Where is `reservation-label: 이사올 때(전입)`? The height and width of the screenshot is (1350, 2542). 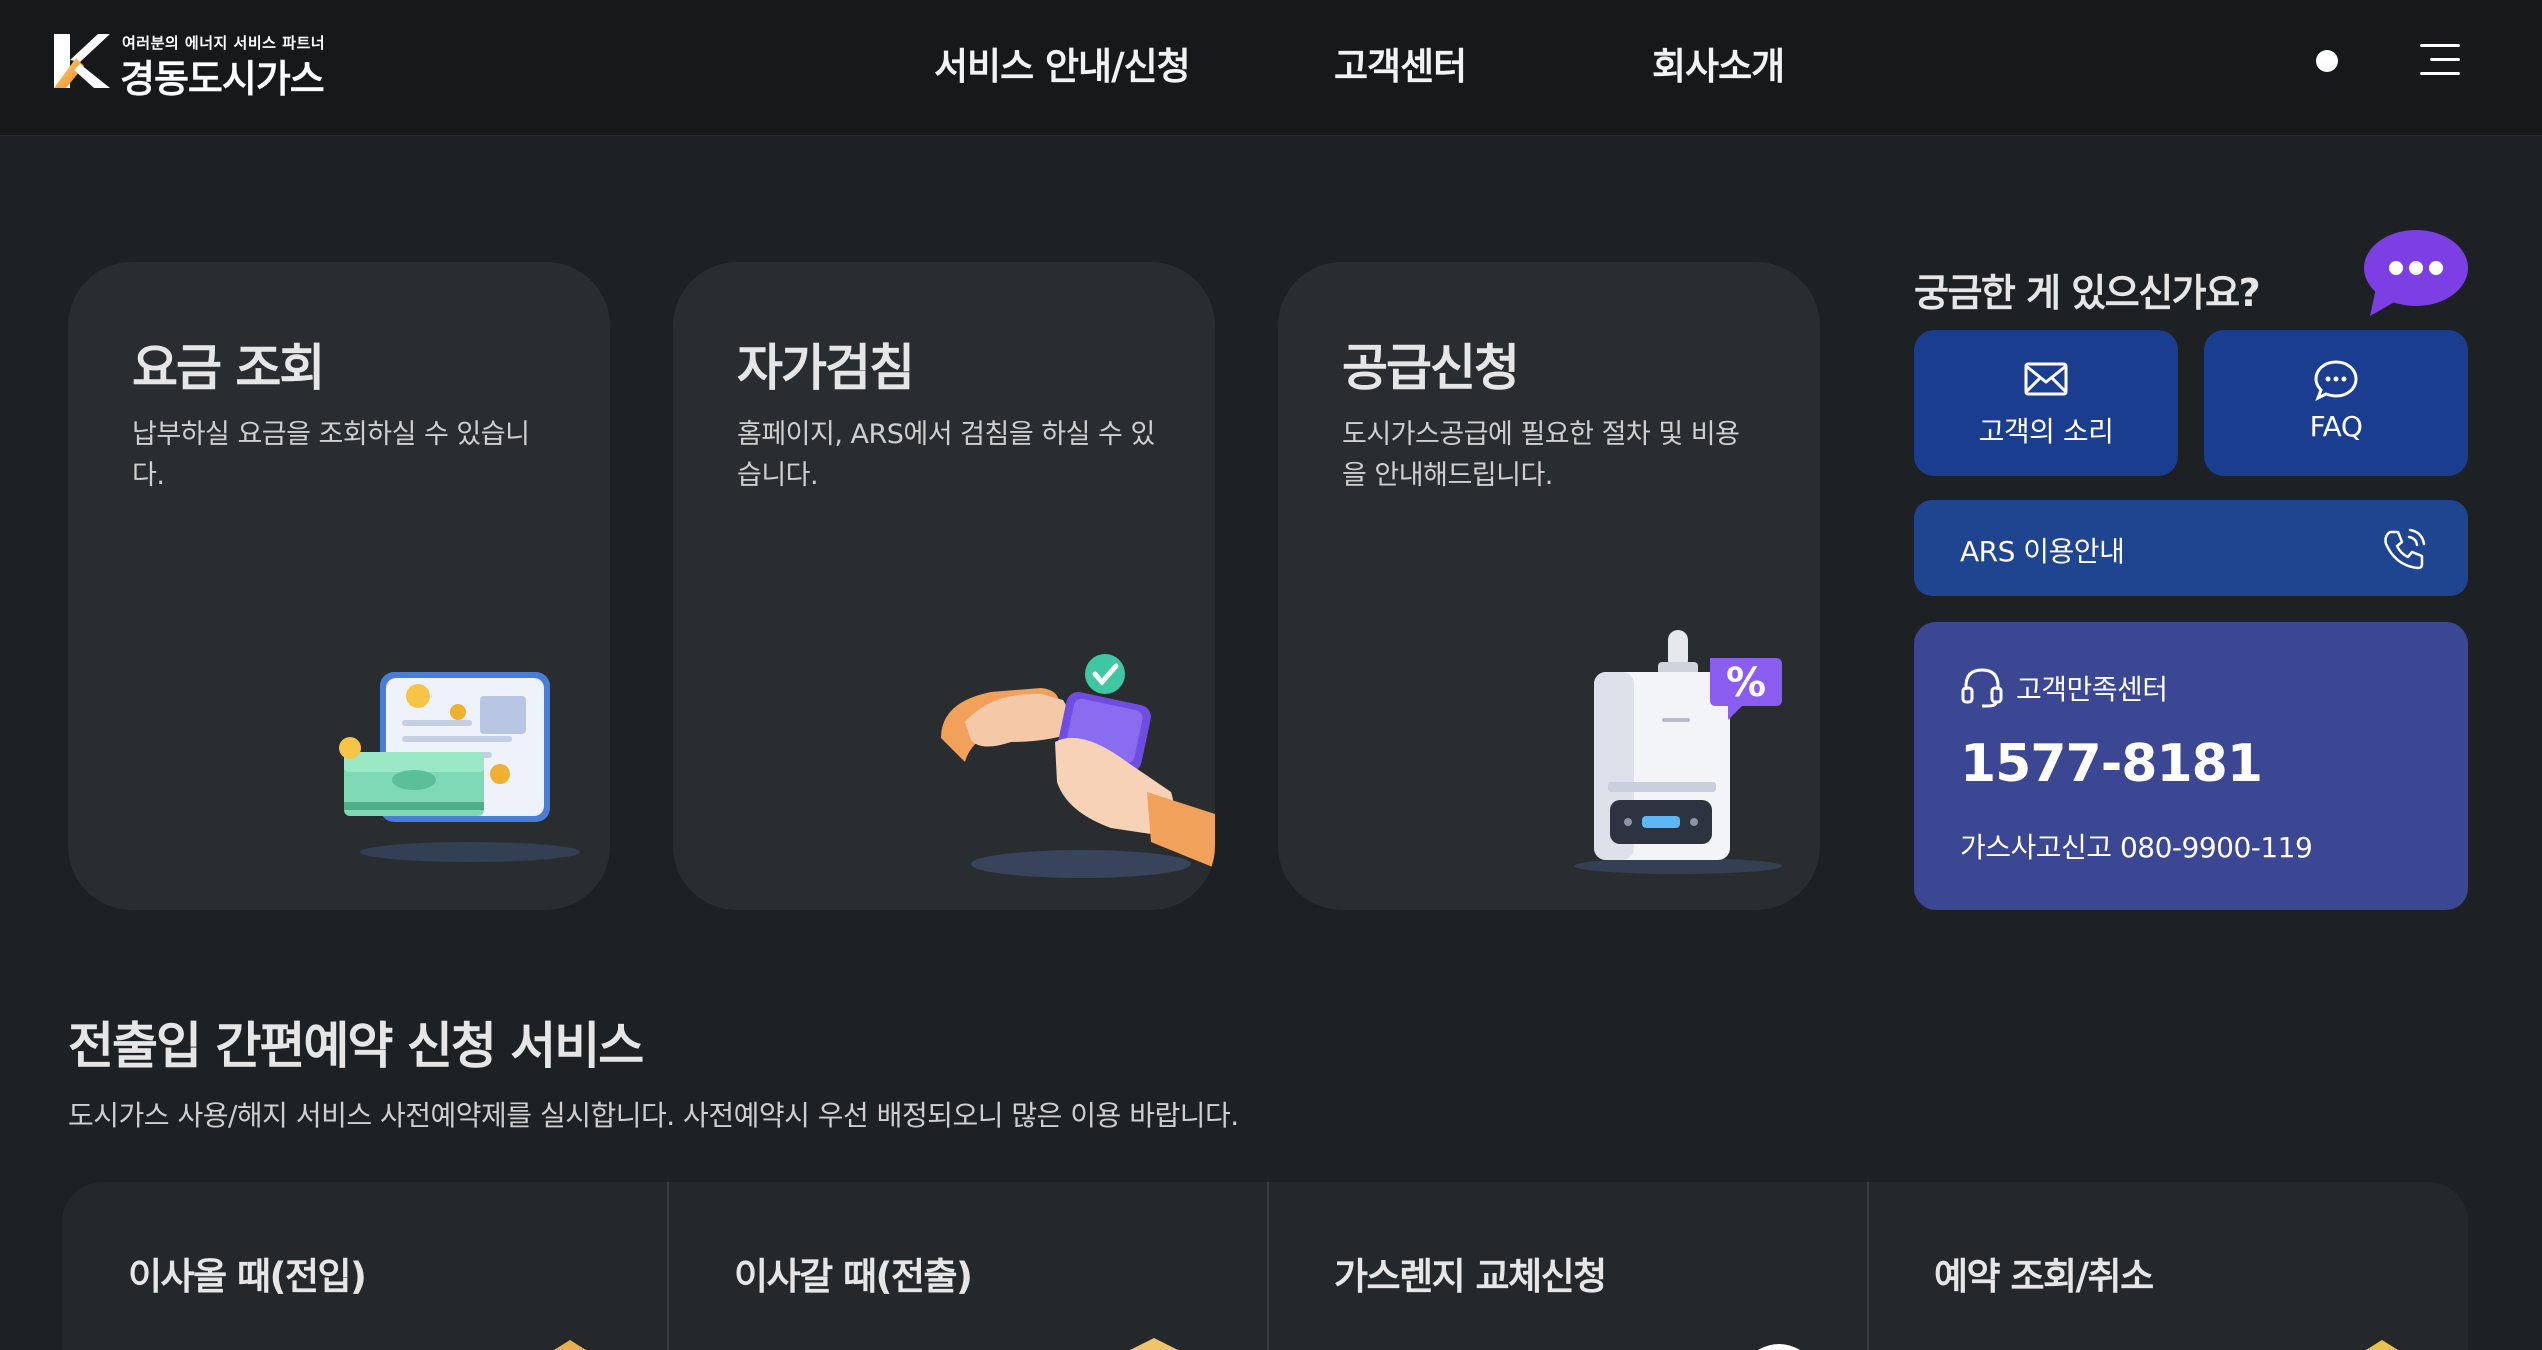 reservation-label: 이사올 때(전입) is located at coordinates (247, 1276).